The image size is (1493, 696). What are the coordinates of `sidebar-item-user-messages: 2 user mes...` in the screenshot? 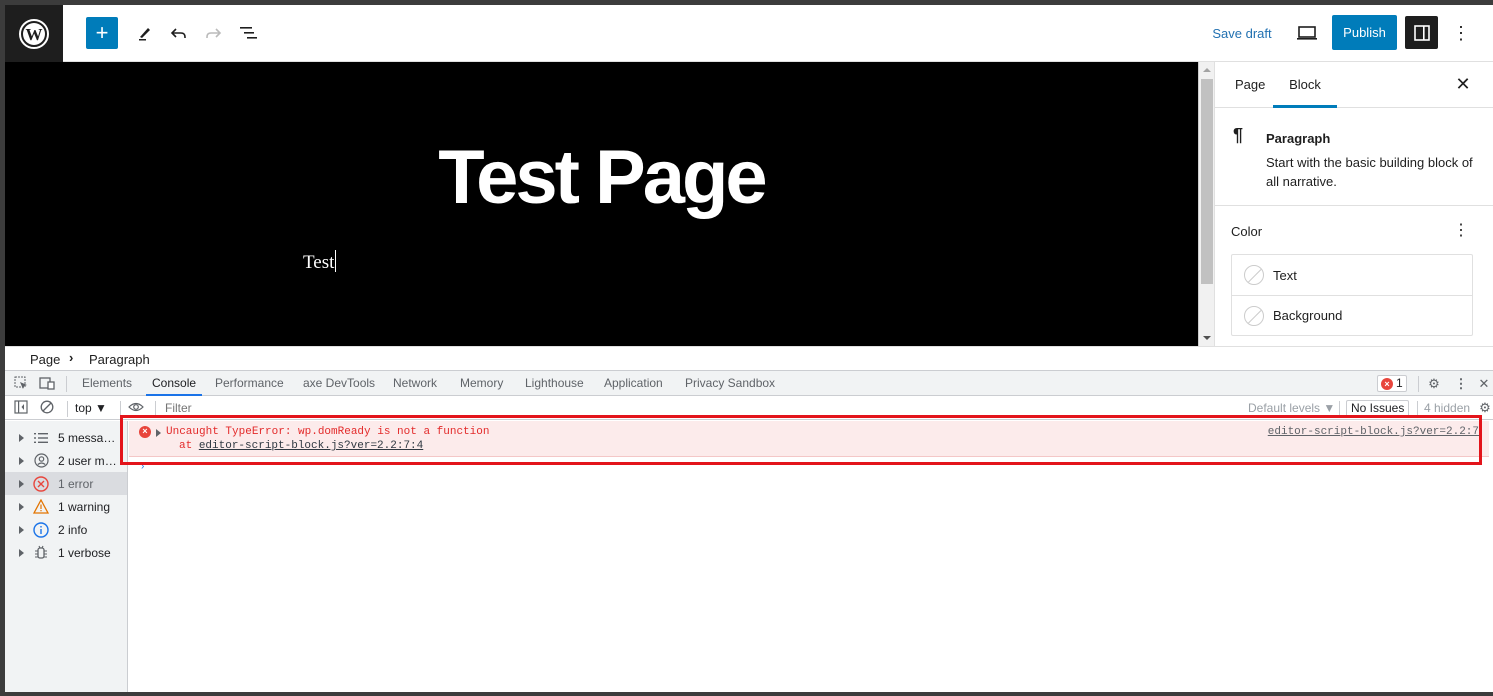 It's located at (66, 460).